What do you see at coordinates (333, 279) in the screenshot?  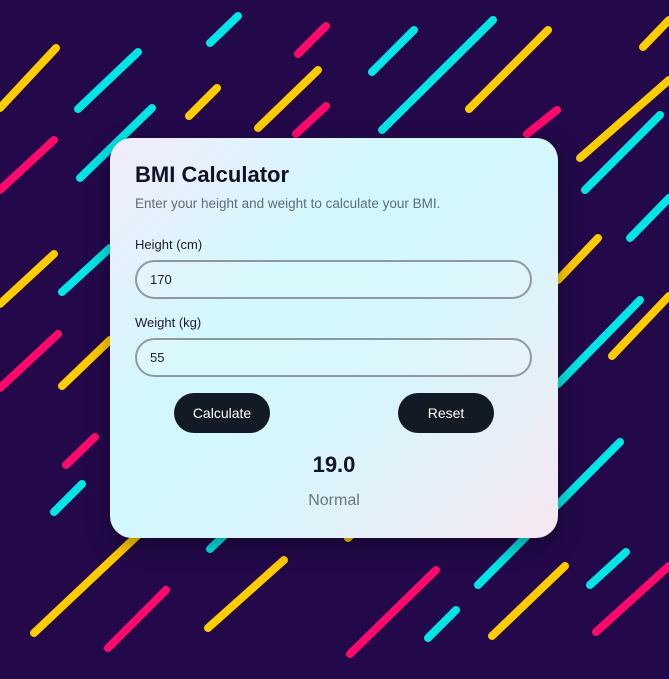 I see `height-input` at bounding box center [333, 279].